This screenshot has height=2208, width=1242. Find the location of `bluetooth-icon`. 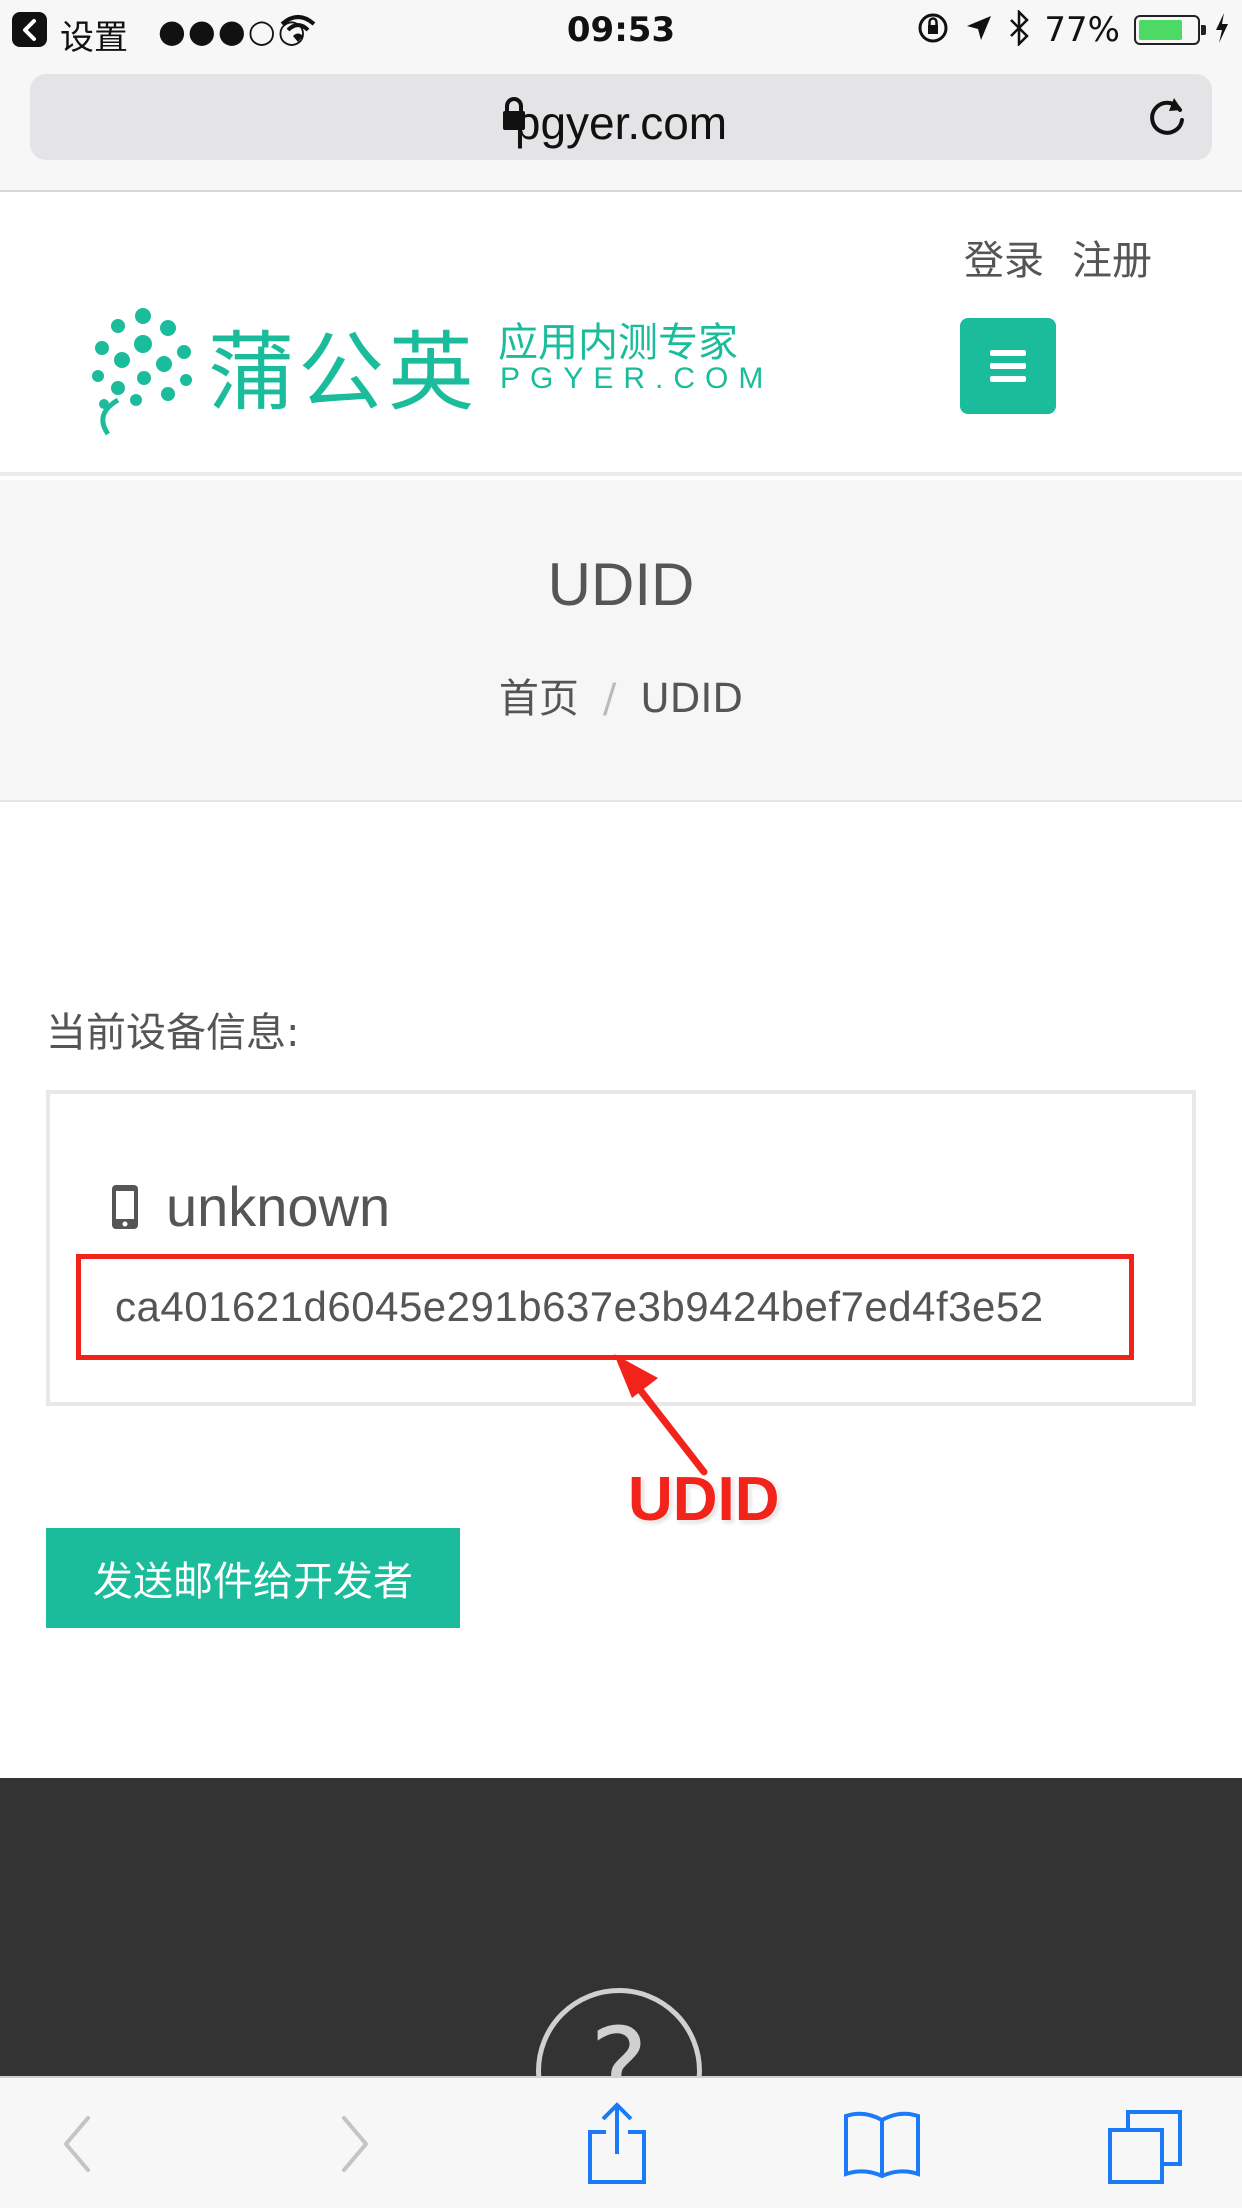

bluetooth-icon is located at coordinates (1019, 29).